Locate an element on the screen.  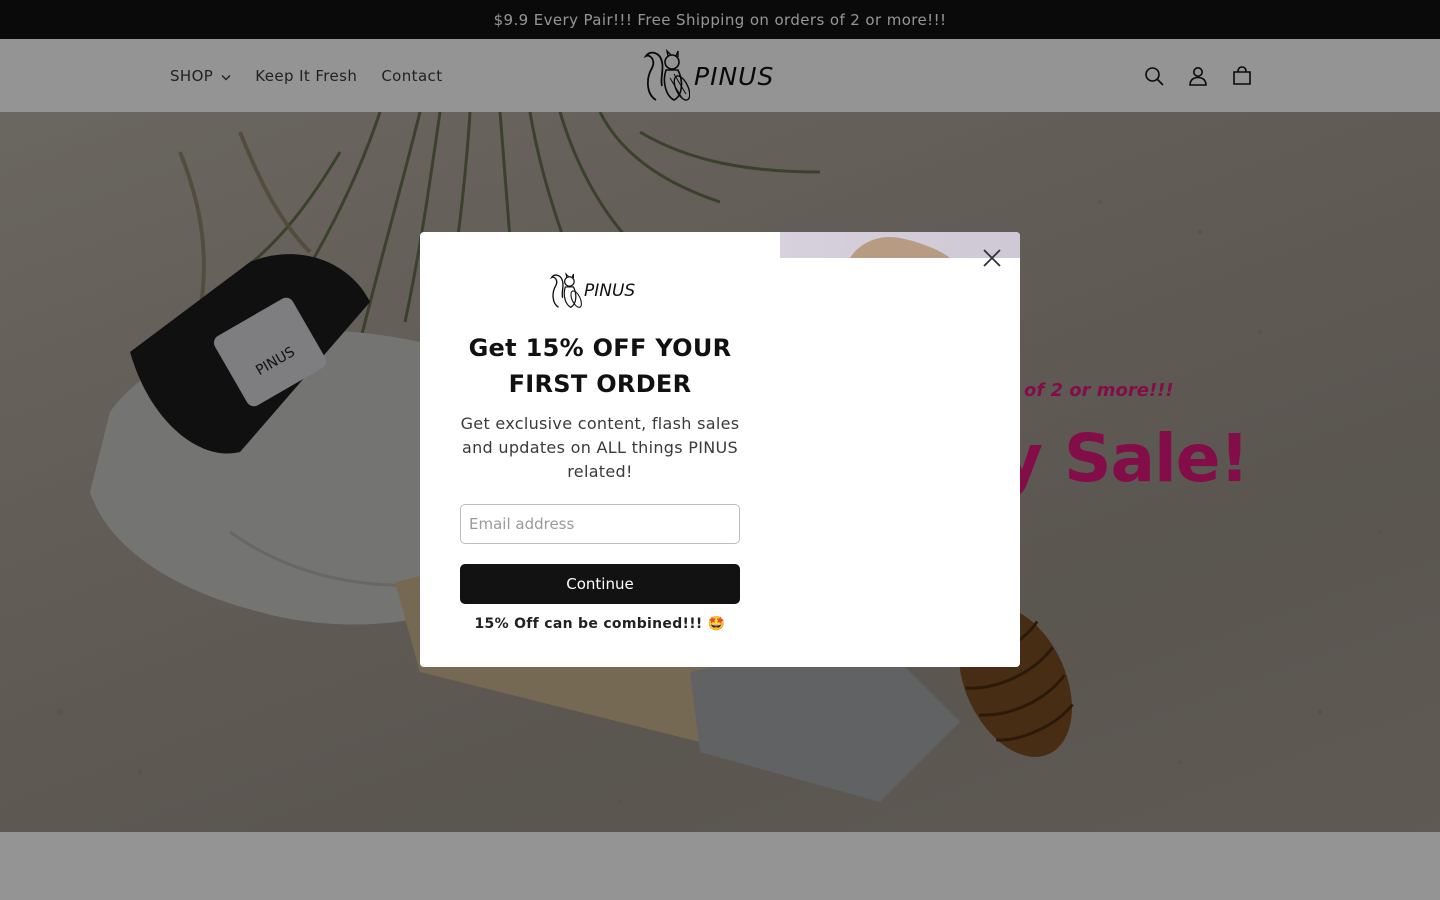
continue-button: Continue is located at coordinates (600, 584).